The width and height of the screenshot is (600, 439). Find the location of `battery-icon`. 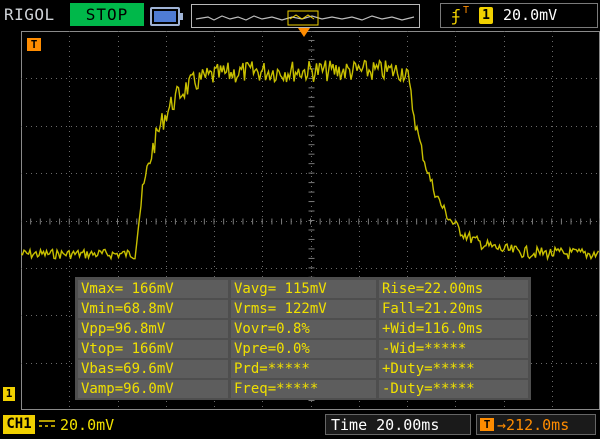

battery-icon is located at coordinates (166, 16).